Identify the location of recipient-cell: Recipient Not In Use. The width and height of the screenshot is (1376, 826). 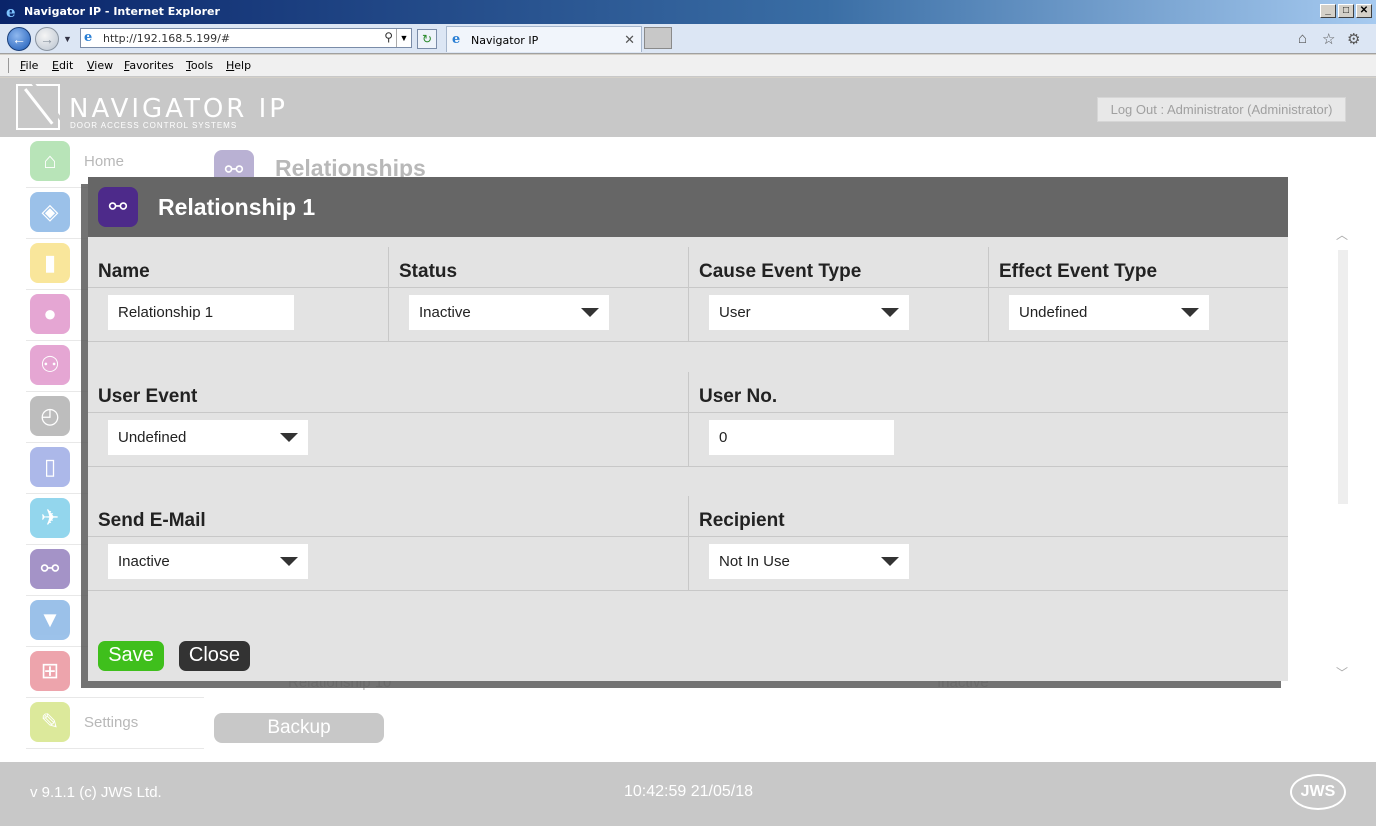
(988, 543).